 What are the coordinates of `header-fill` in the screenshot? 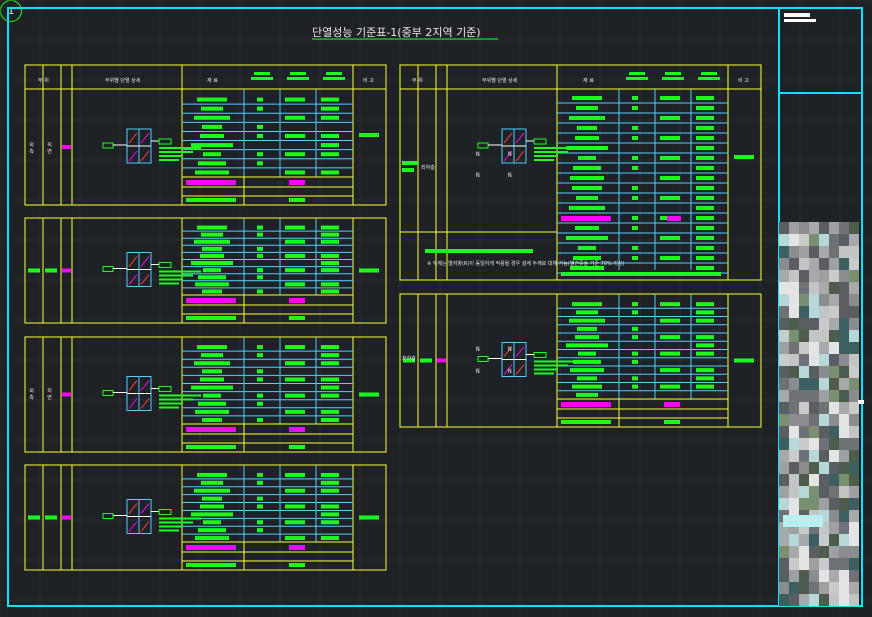 It's located at (298, 73).